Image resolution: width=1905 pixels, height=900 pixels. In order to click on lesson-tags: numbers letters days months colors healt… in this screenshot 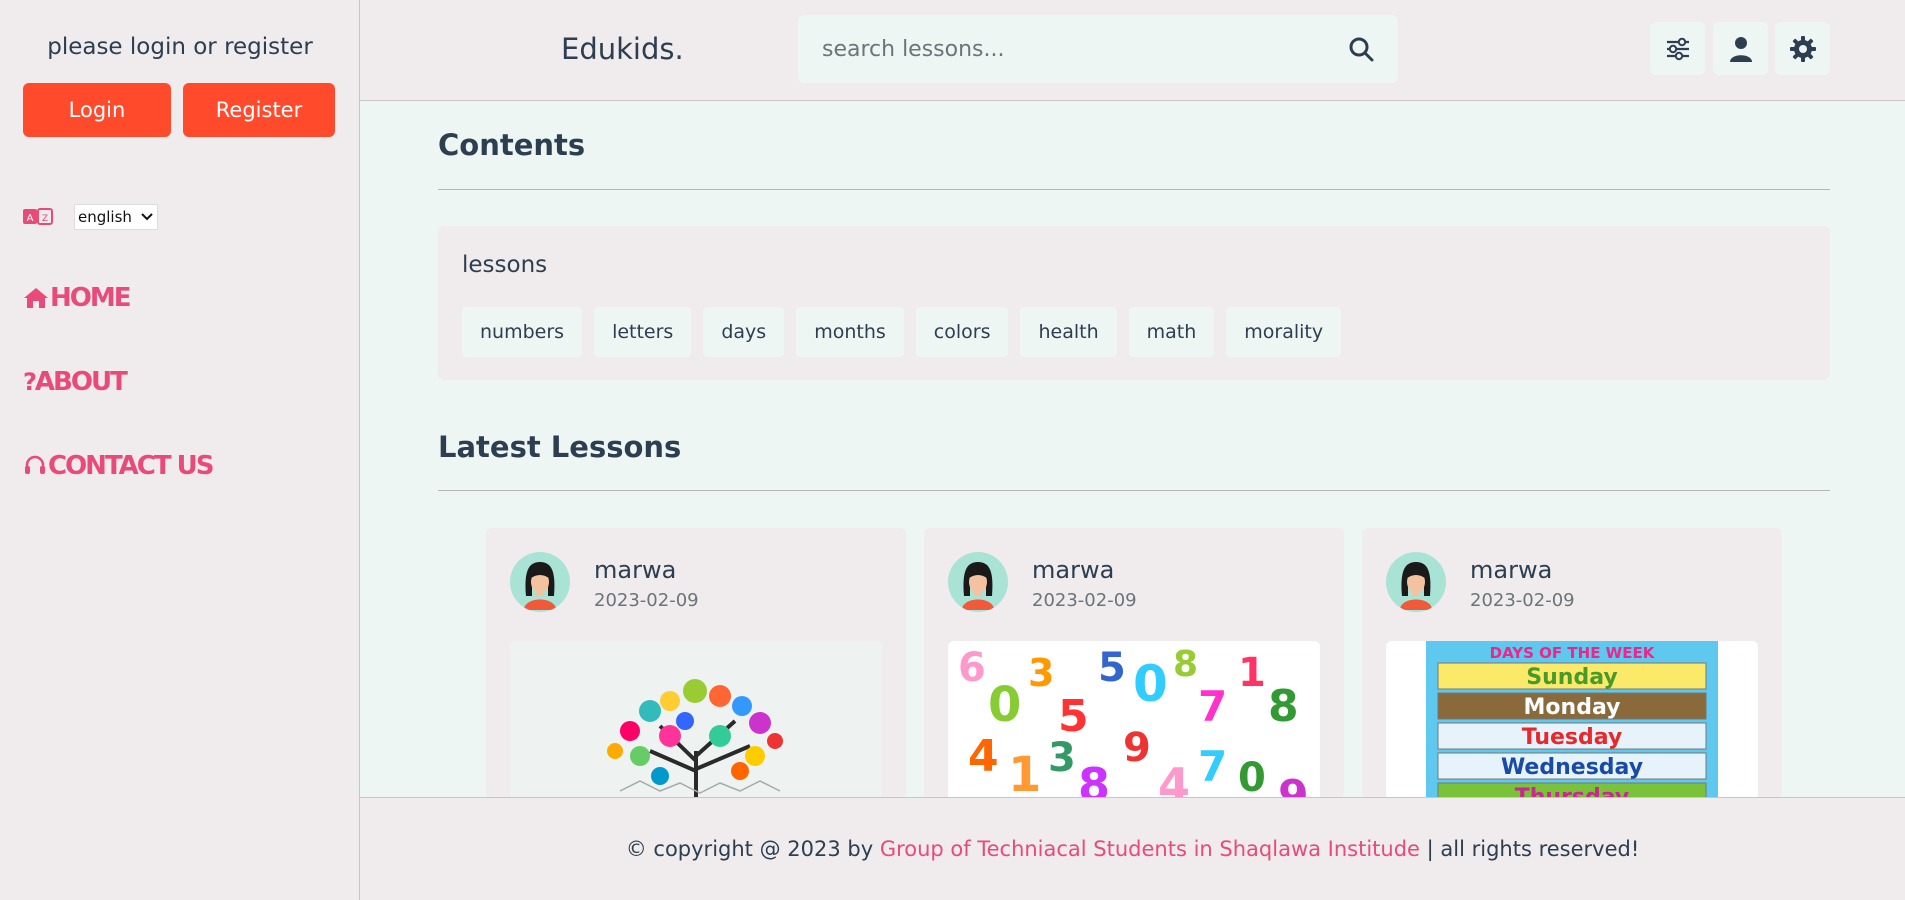, I will do `click(902, 332)`.